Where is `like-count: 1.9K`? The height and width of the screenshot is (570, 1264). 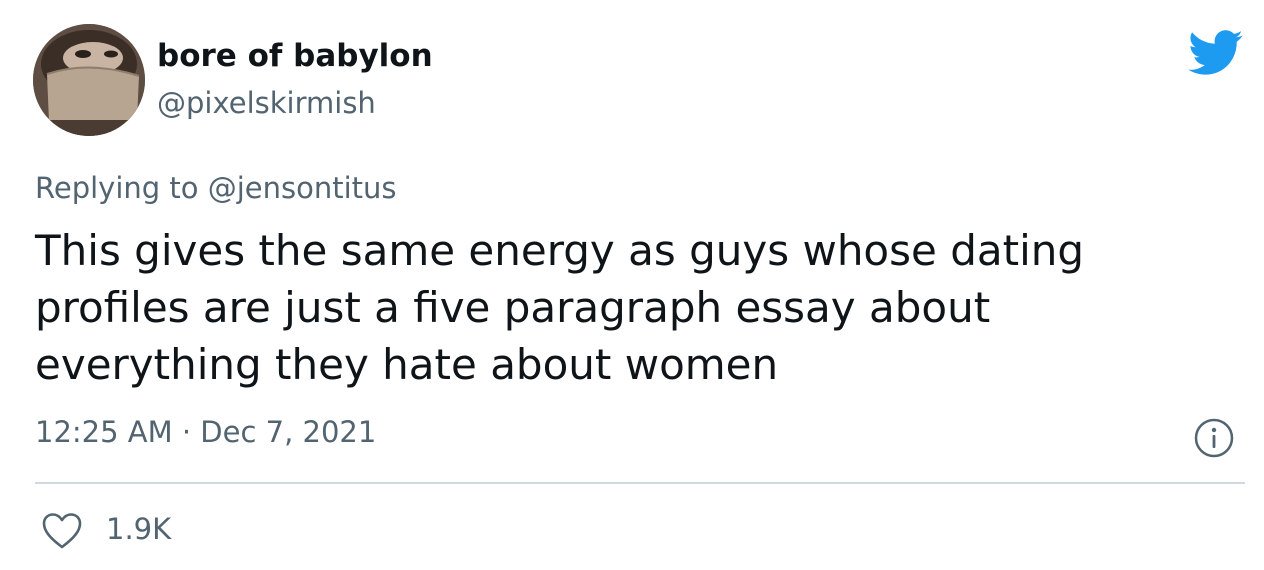 like-count: 1.9K is located at coordinates (139, 529).